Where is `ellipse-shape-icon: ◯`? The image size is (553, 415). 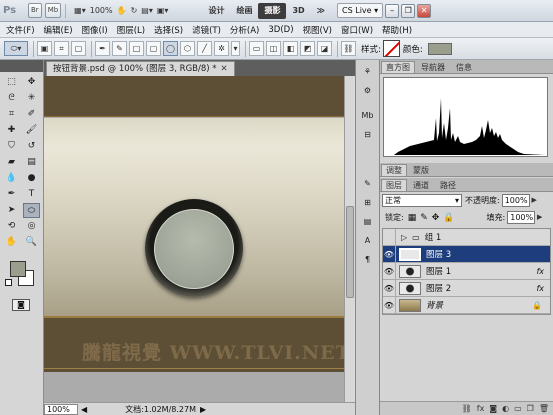 ellipse-shape-icon: ◯ is located at coordinates (170, 48).